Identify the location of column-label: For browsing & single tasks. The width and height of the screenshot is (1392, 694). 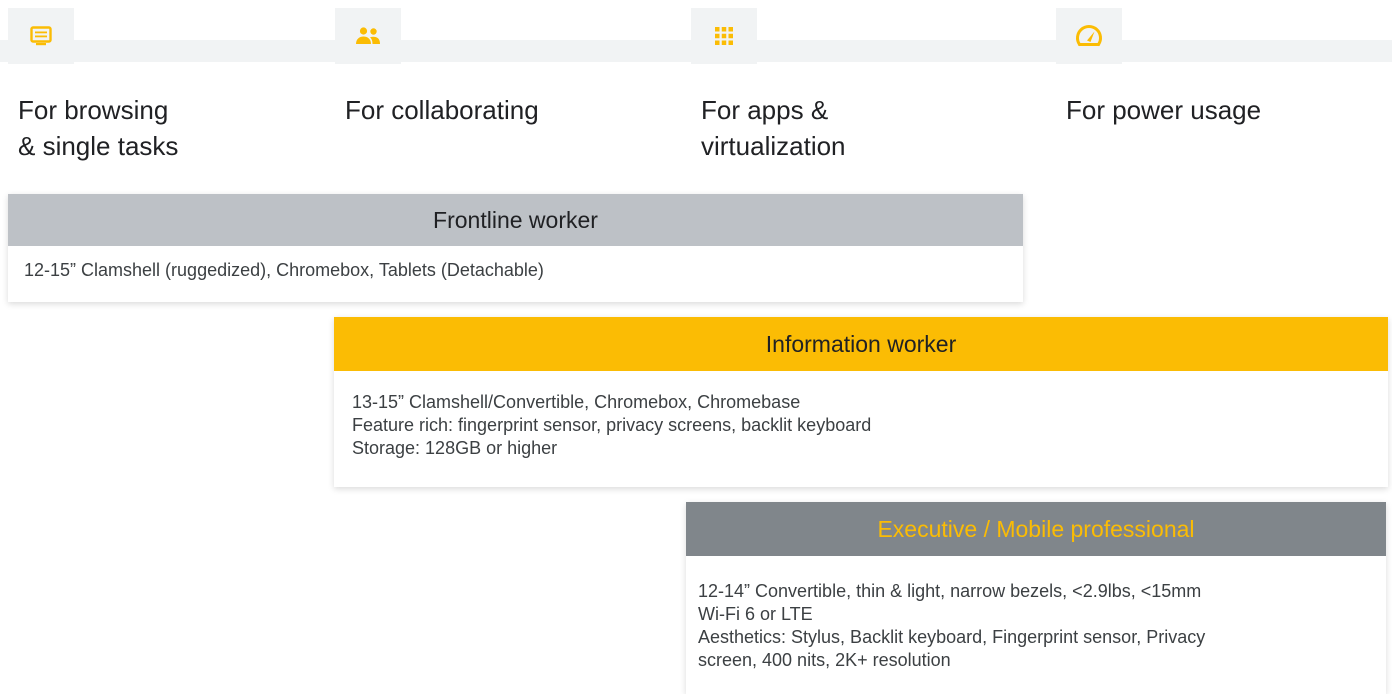
(98, 128).